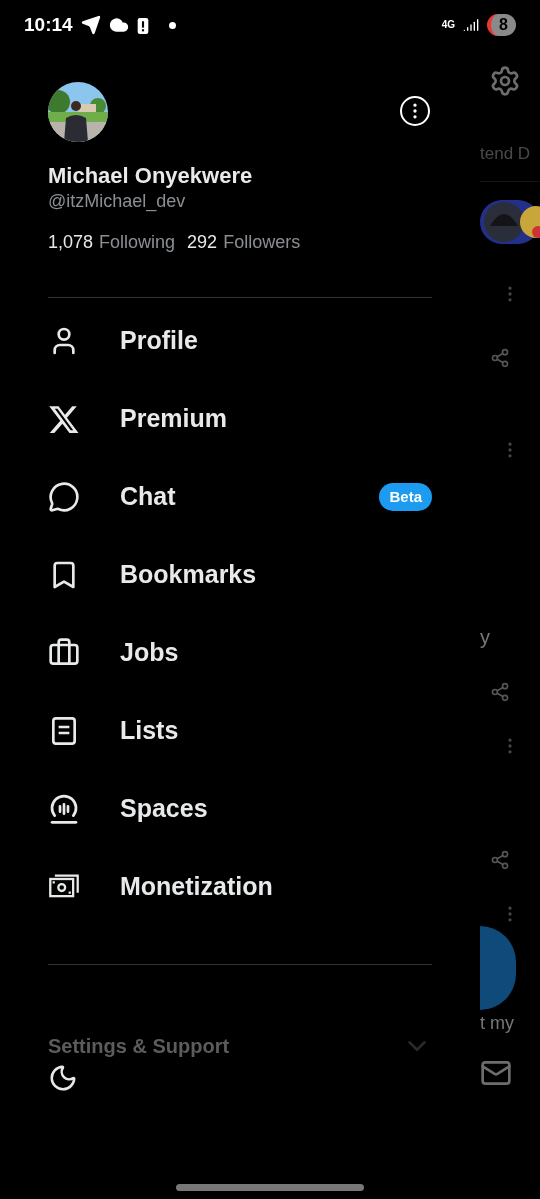 The height and width of the screenshot is (1199, 540). I want to click on menu-item: Jobs, so click(149, 653).